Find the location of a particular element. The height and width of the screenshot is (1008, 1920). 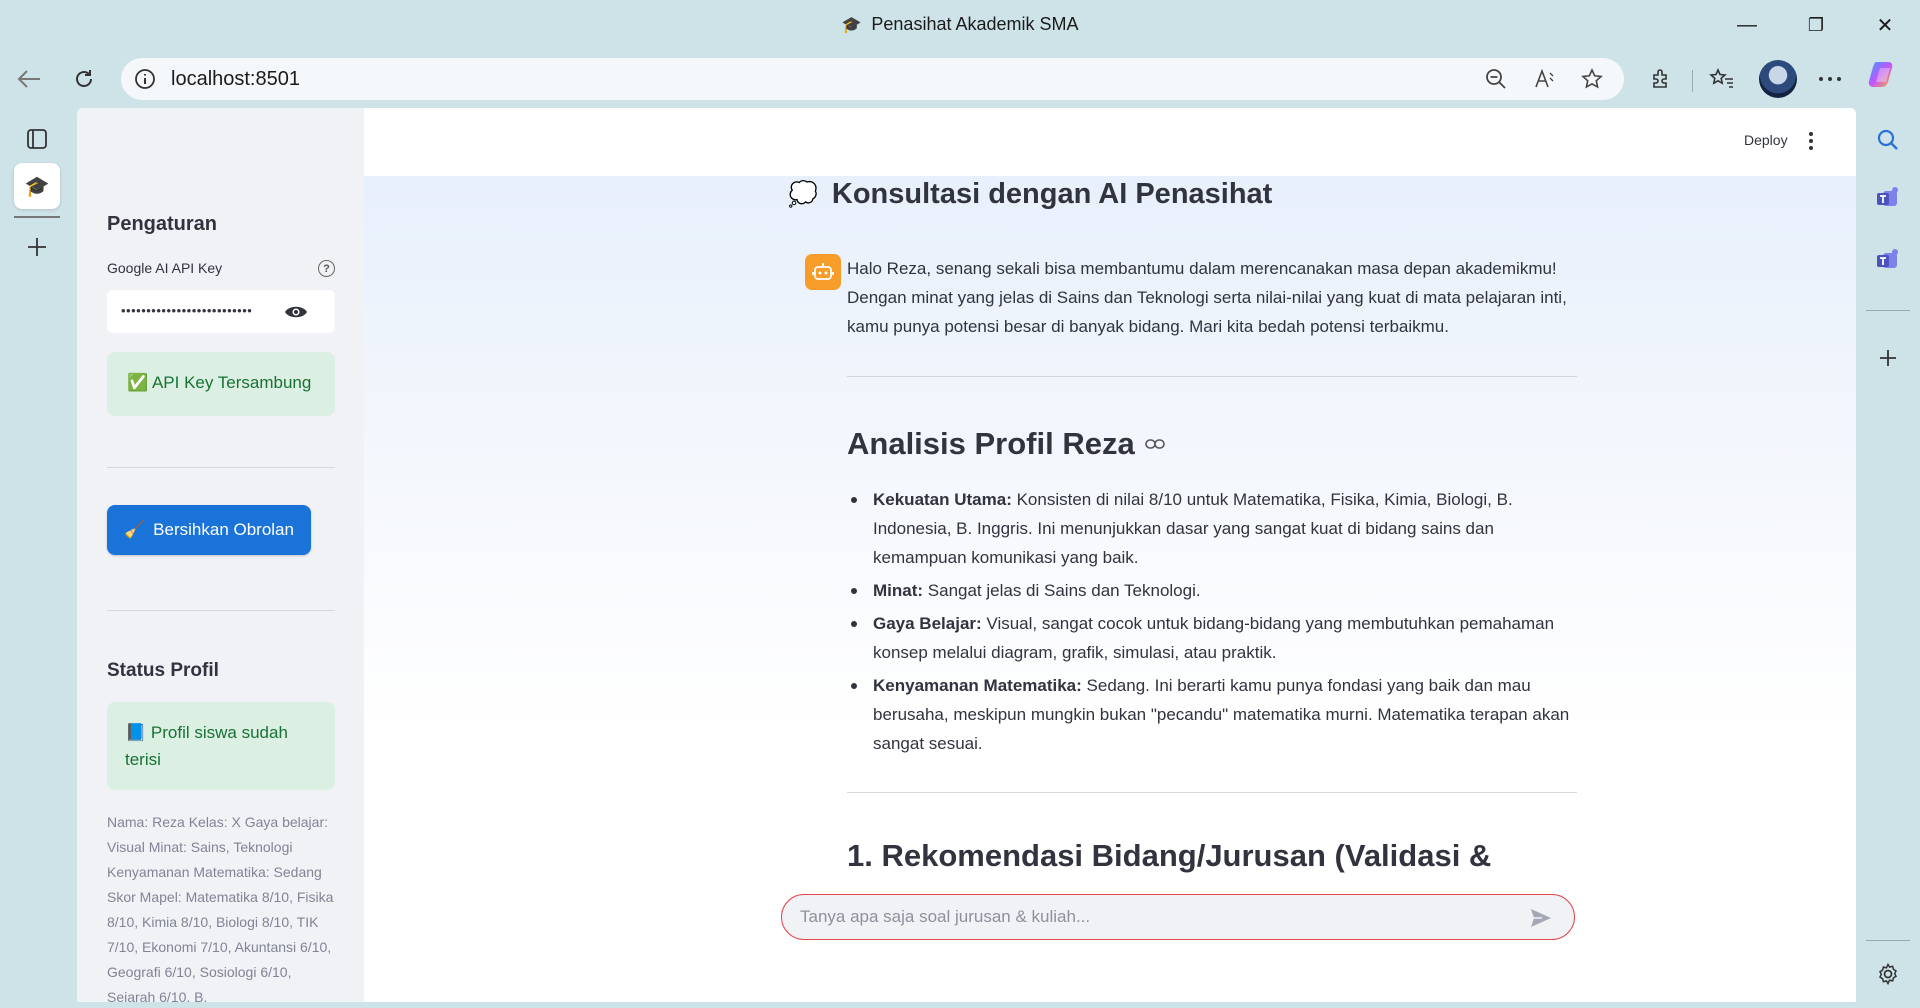

sidebar-teams-button is located at coordinates (1888, 198).